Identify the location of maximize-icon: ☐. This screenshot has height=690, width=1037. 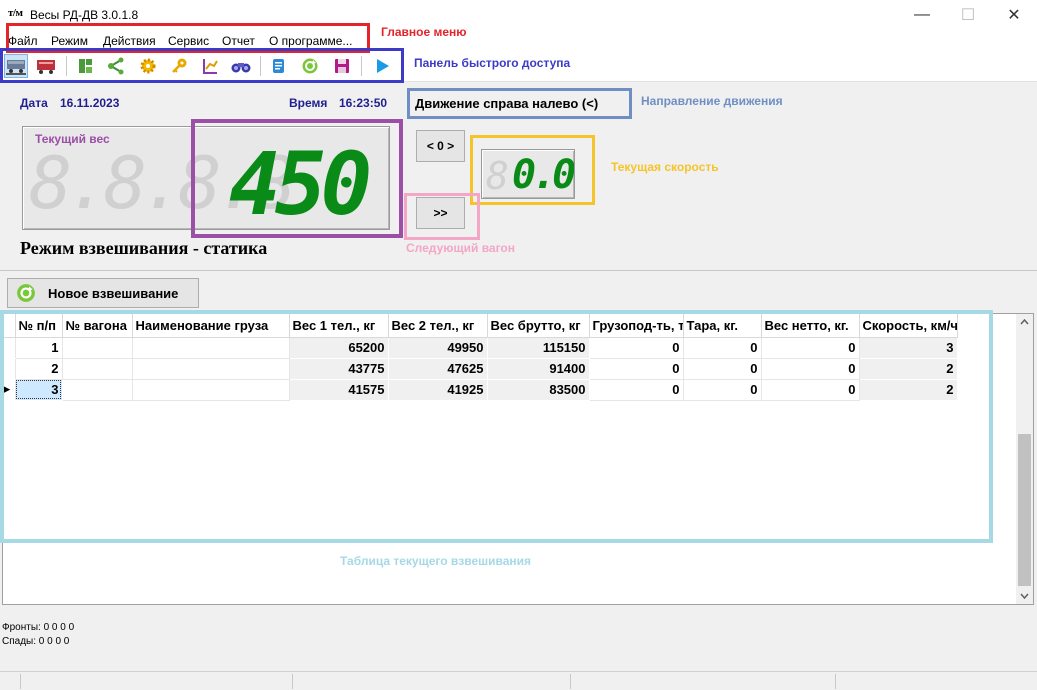
(968, 15).